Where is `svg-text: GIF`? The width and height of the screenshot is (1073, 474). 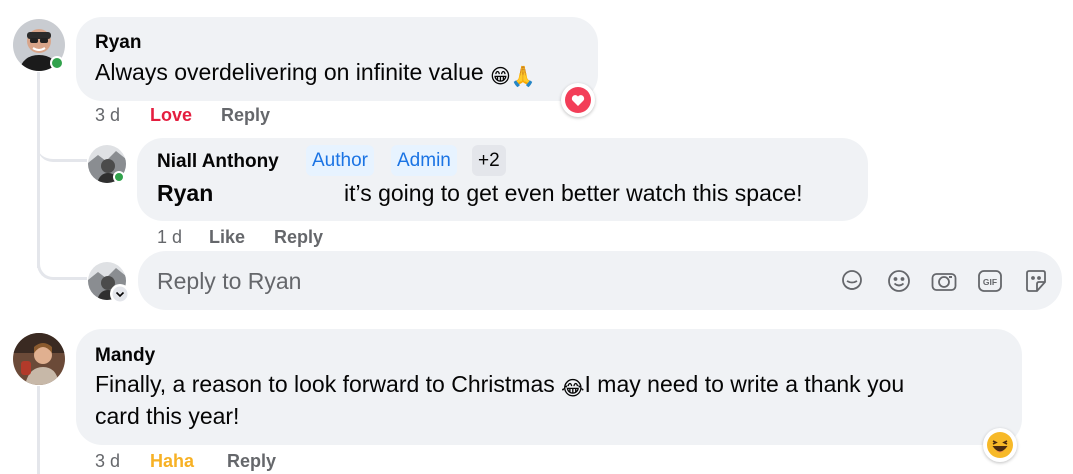
svg-text: GIF is located at coordinates (990, 282).